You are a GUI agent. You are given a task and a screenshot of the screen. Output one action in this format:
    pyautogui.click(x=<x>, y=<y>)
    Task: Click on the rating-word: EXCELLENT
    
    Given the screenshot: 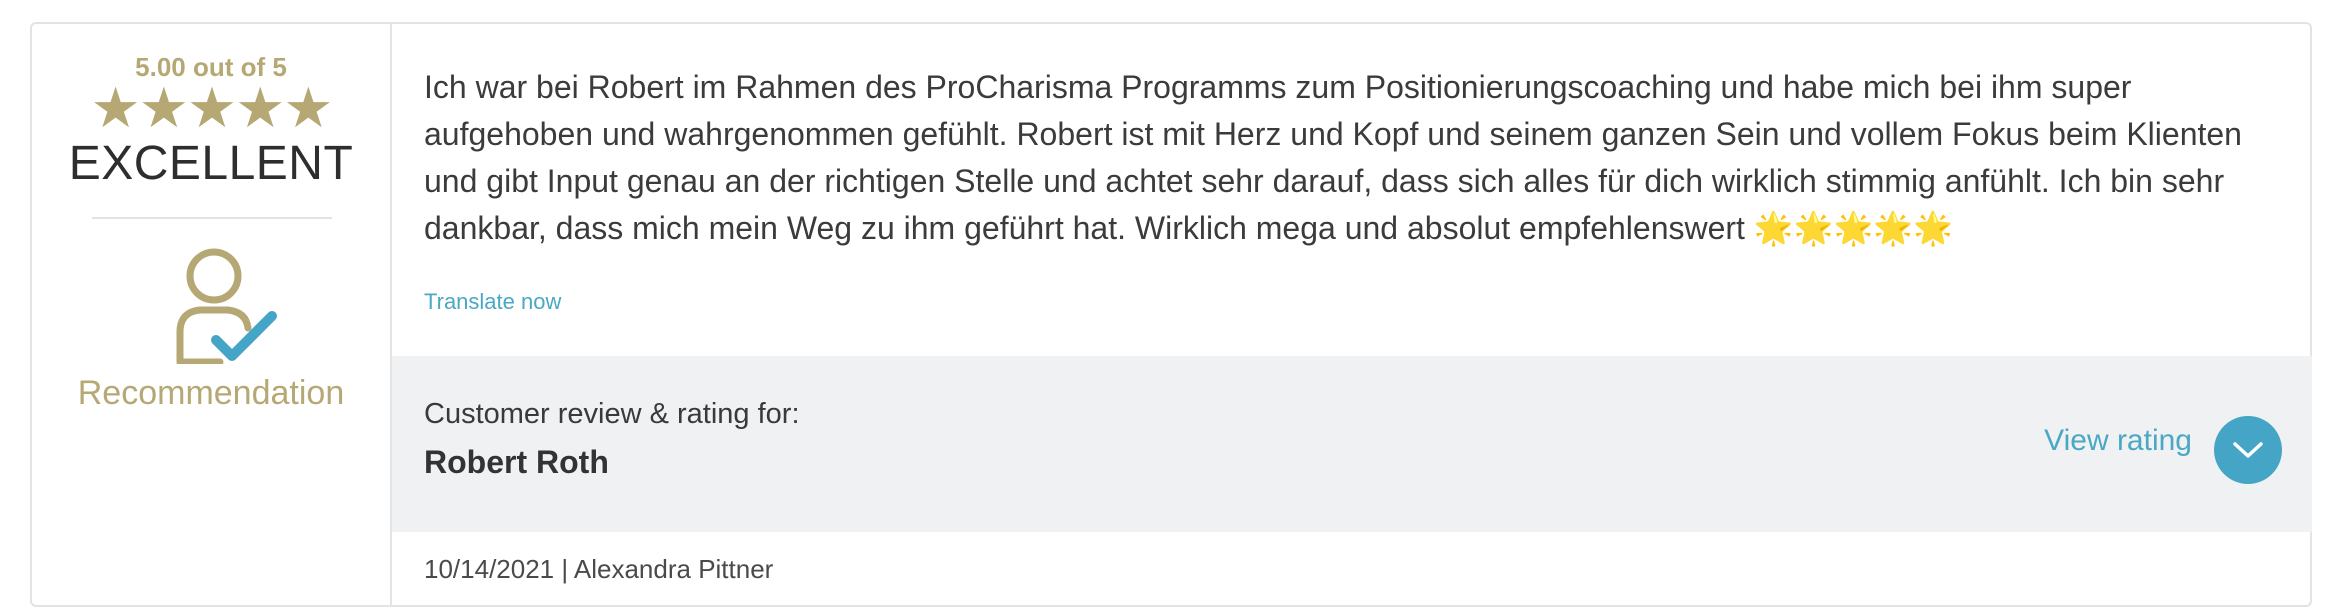 What is the action you would take?
    pyautogui.click(x=211, y=163)
    